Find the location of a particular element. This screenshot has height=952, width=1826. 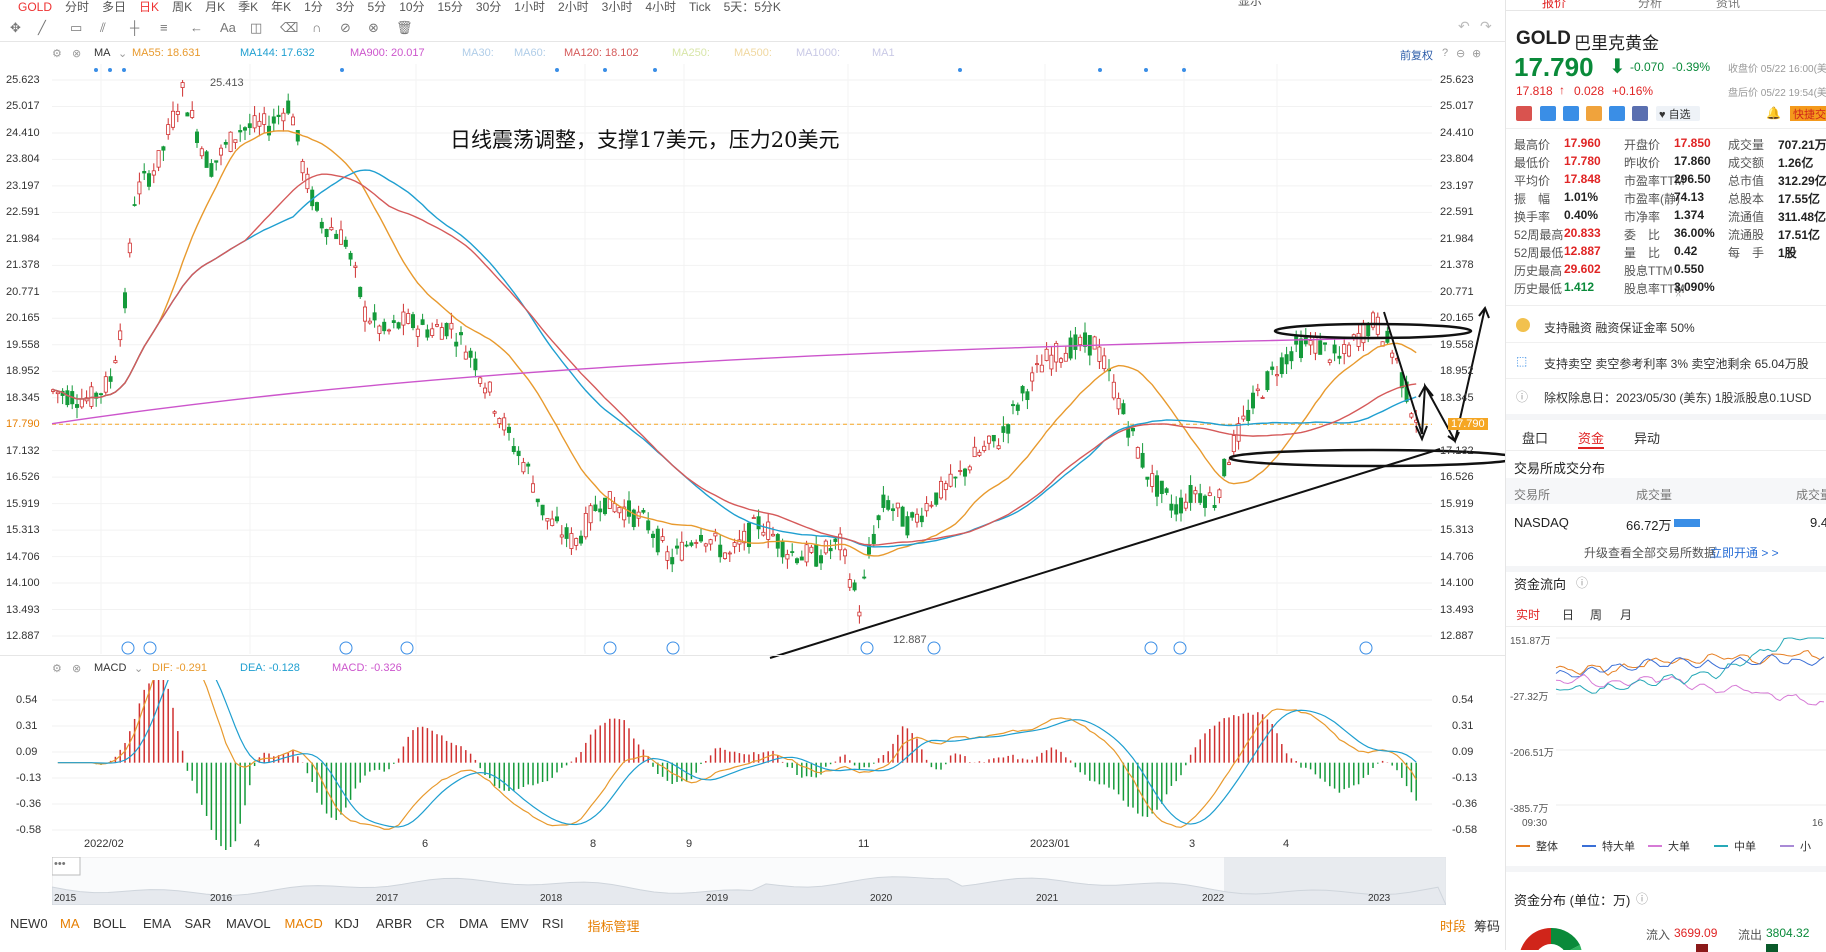

crosshair-icon: ✥ is located at coordinates (15, 28).